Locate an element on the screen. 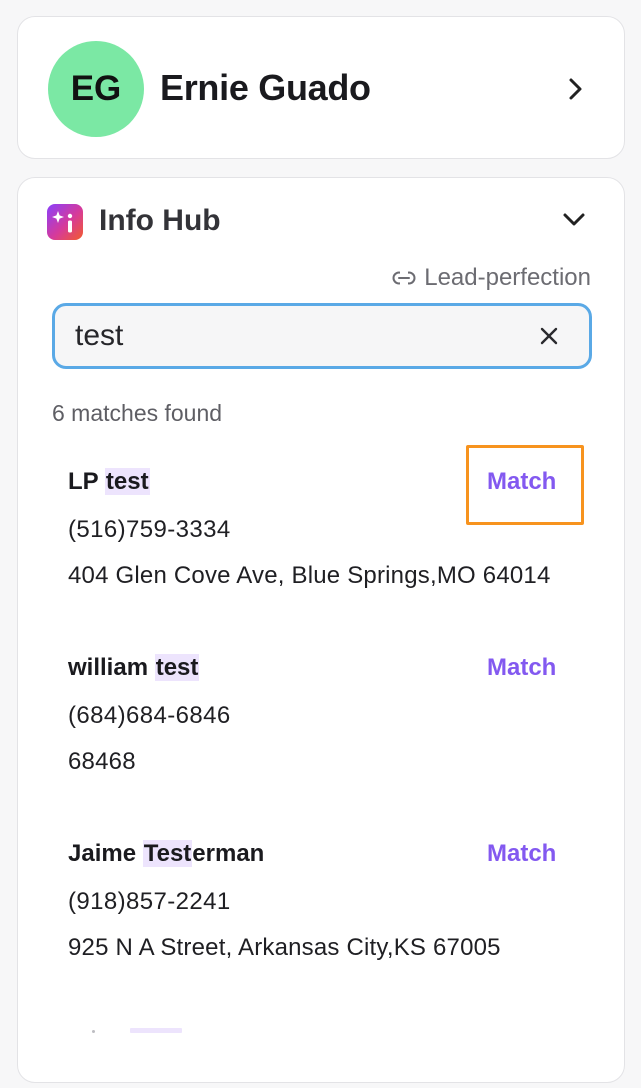 The height and width of the screenshot is (1088, 641). lead-perfection-label: Lead-perfection is located at coordinates (507, 277).